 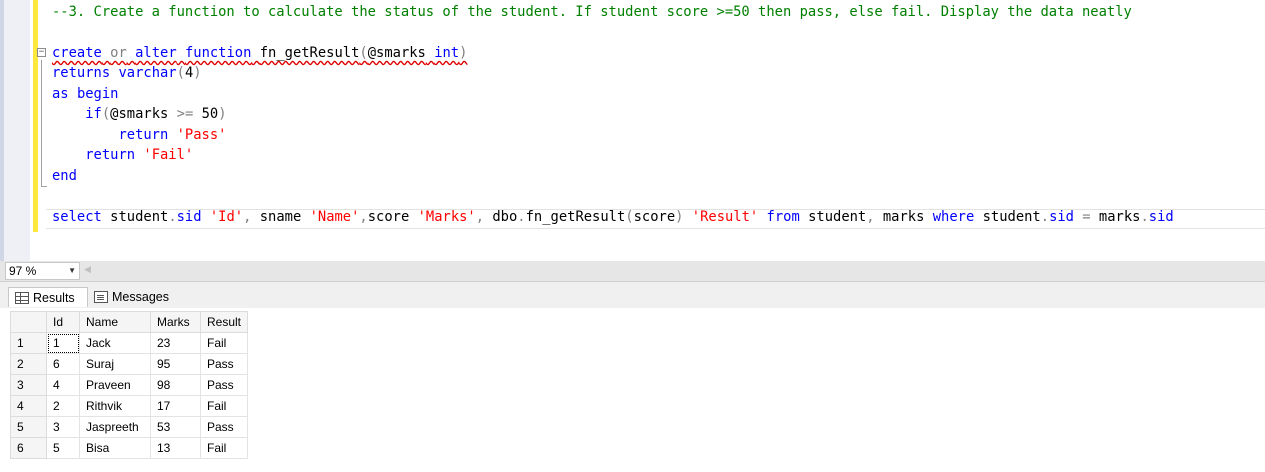 I want to click on cell-id: 4, so click(x=63, y=385).